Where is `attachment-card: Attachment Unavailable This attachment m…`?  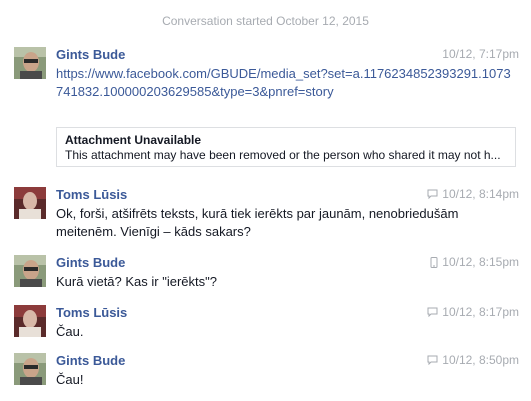 attachment-card: Attachment Unavailable This attachment m… is located at coordinates (286, 147).